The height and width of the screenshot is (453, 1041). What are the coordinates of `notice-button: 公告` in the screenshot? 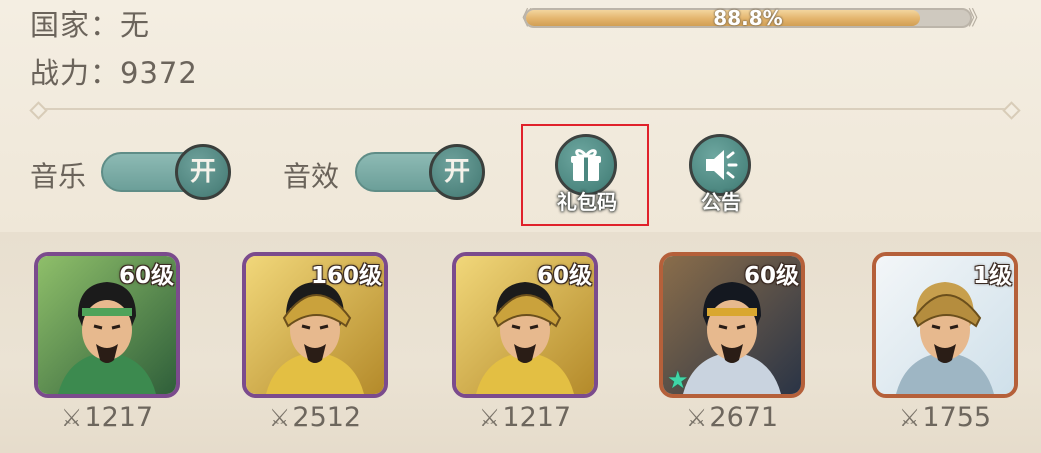 It's located at (721, 178).